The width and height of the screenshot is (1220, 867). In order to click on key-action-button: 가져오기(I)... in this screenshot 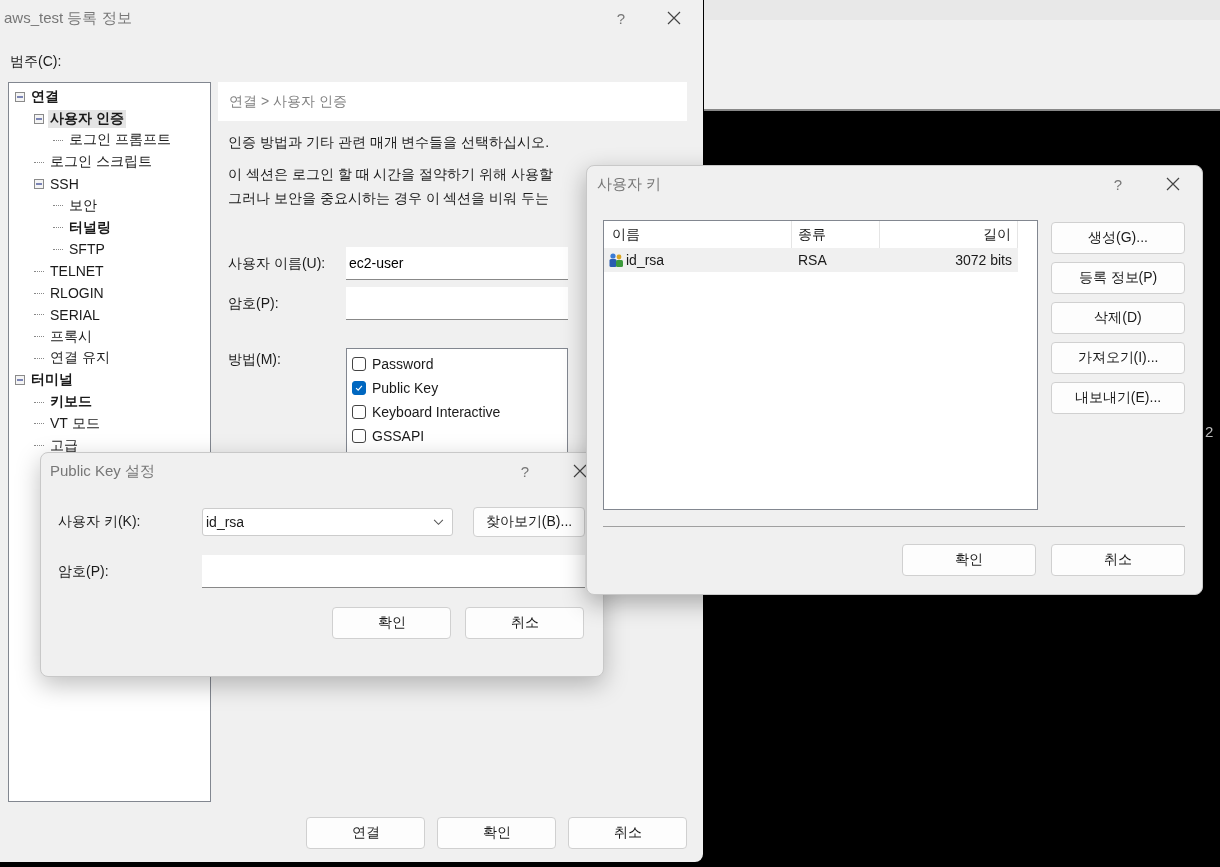, I will do `click(1118, 358)`.